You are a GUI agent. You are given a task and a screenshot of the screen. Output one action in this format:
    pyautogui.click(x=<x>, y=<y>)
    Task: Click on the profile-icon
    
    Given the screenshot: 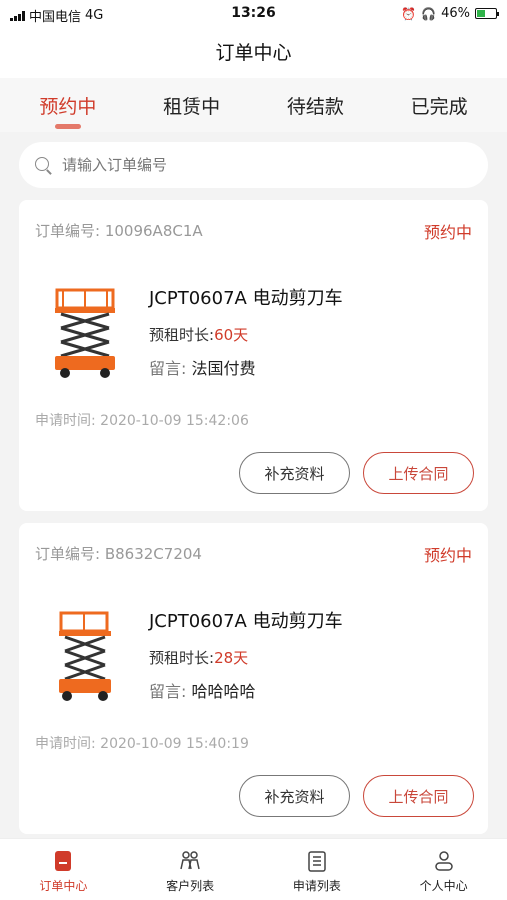 What is the action you would take?
    pyautogui.click(x=443, y=861)
    